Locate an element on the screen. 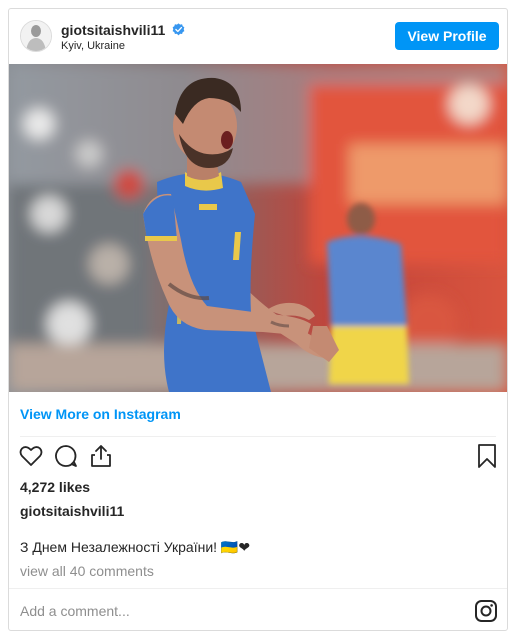 This screenshot has width=521, height=643. verified-badge-icon is located at coordinates (178, 29).